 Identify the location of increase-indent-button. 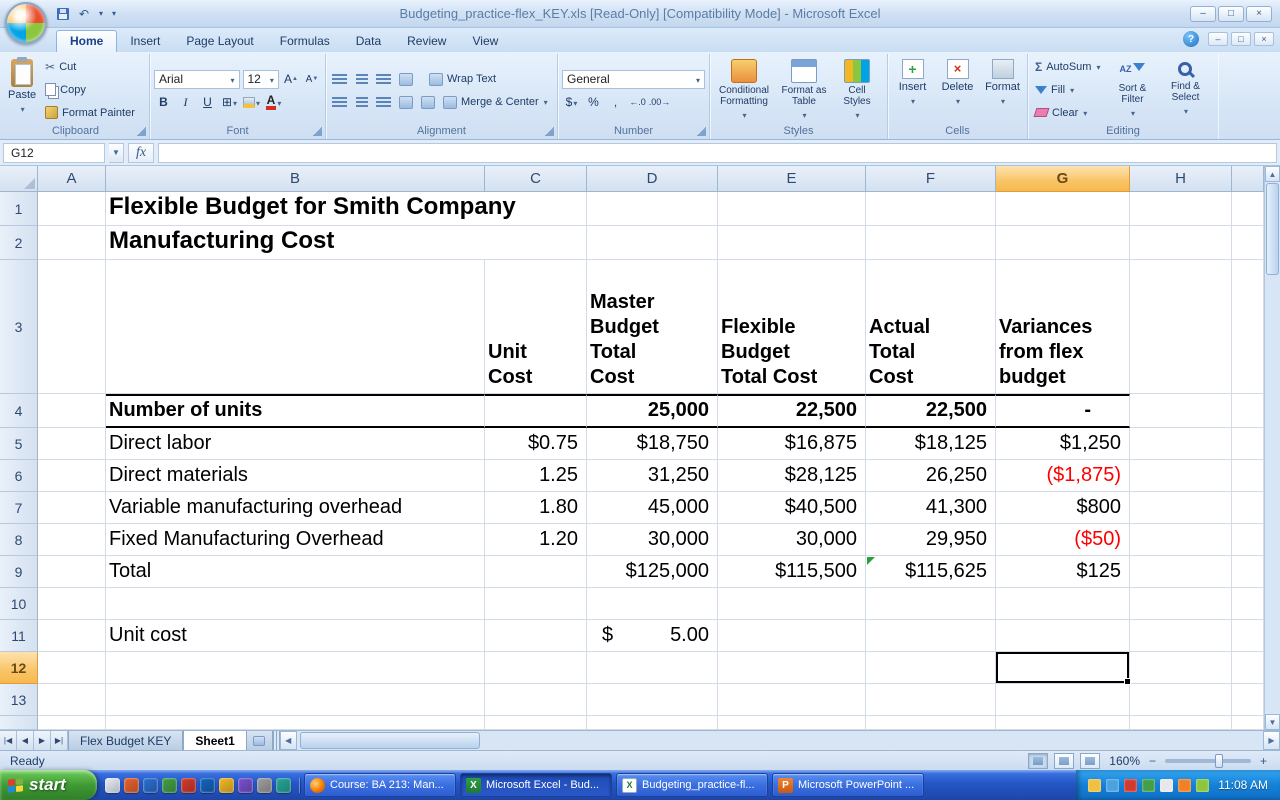
(427, 102).